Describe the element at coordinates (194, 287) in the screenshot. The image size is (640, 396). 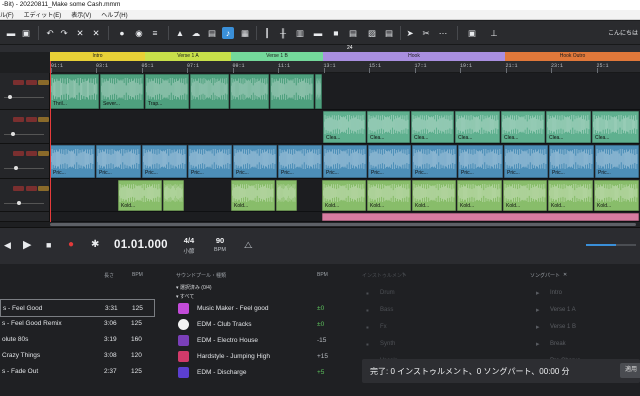
I see `library-filter-selected: ▾ 選択済み (0/4)` at that location.